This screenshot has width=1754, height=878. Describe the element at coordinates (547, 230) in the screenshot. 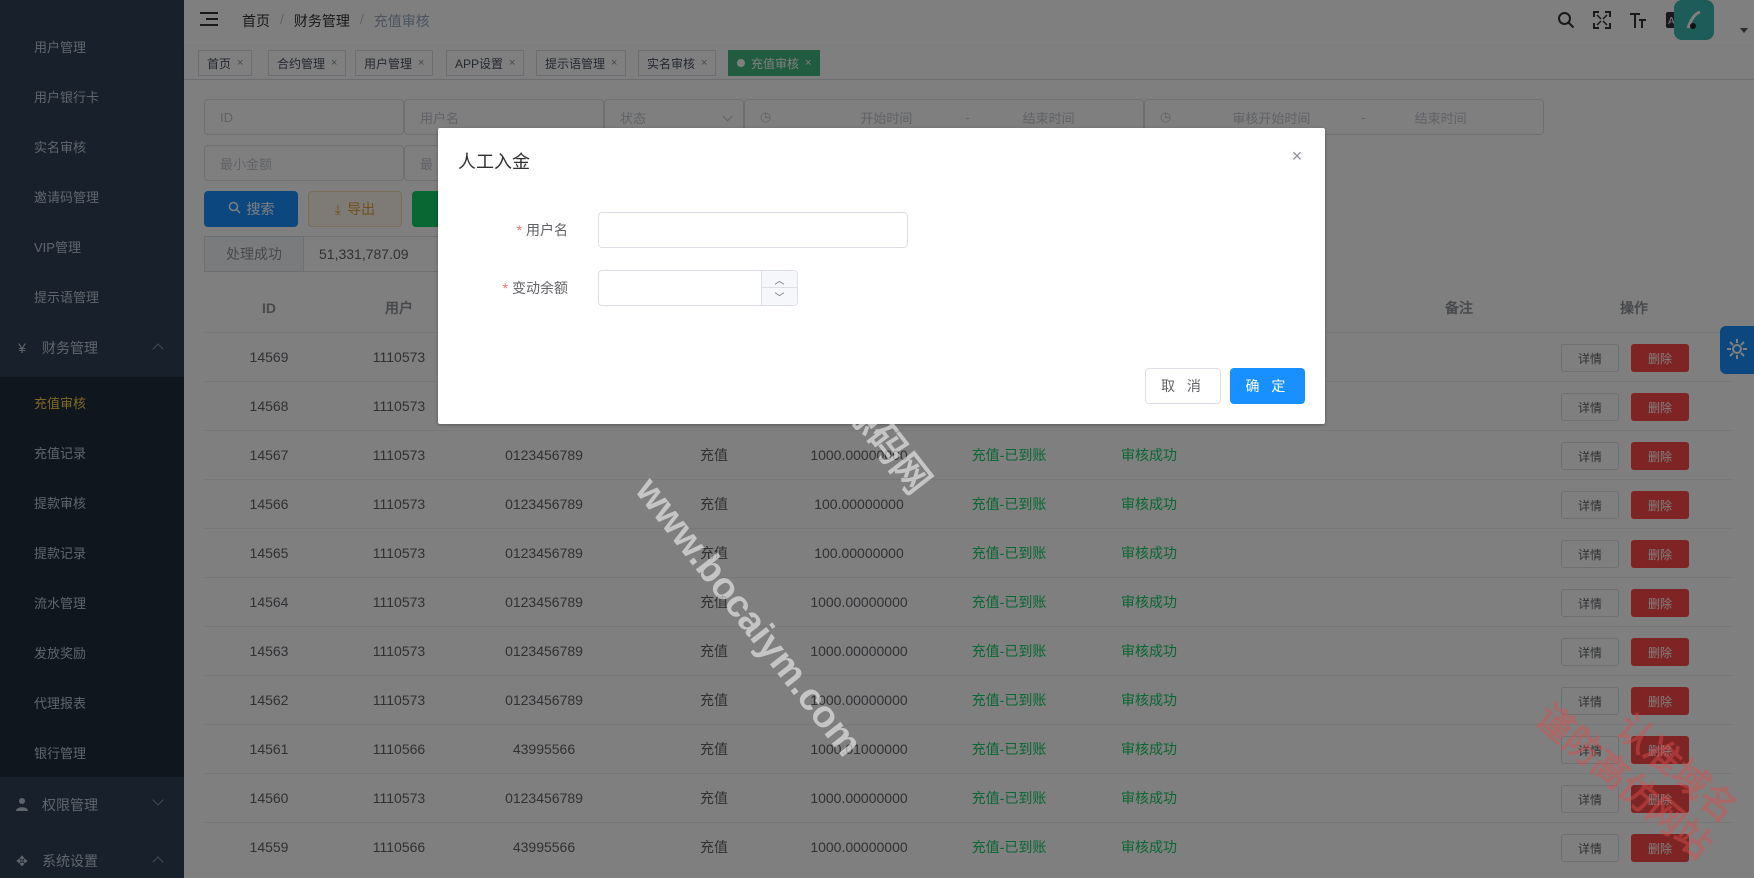

I see `label-text: 用户名` at that location.